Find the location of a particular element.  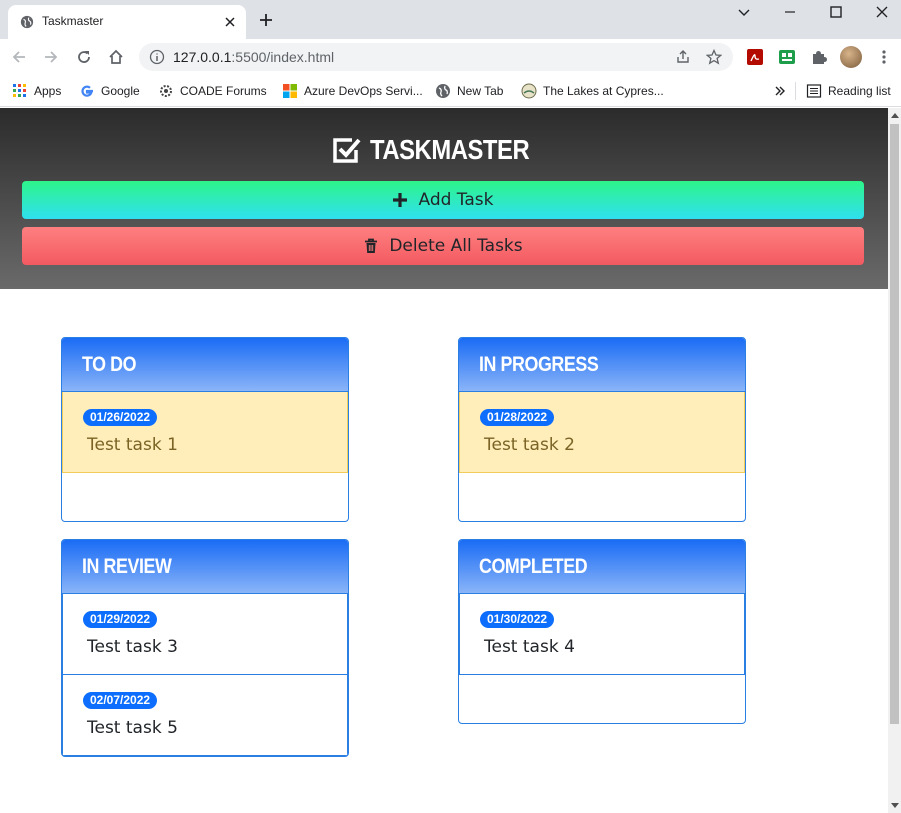

browser-tab: Taskmaster is located at coordinates (127, 22).